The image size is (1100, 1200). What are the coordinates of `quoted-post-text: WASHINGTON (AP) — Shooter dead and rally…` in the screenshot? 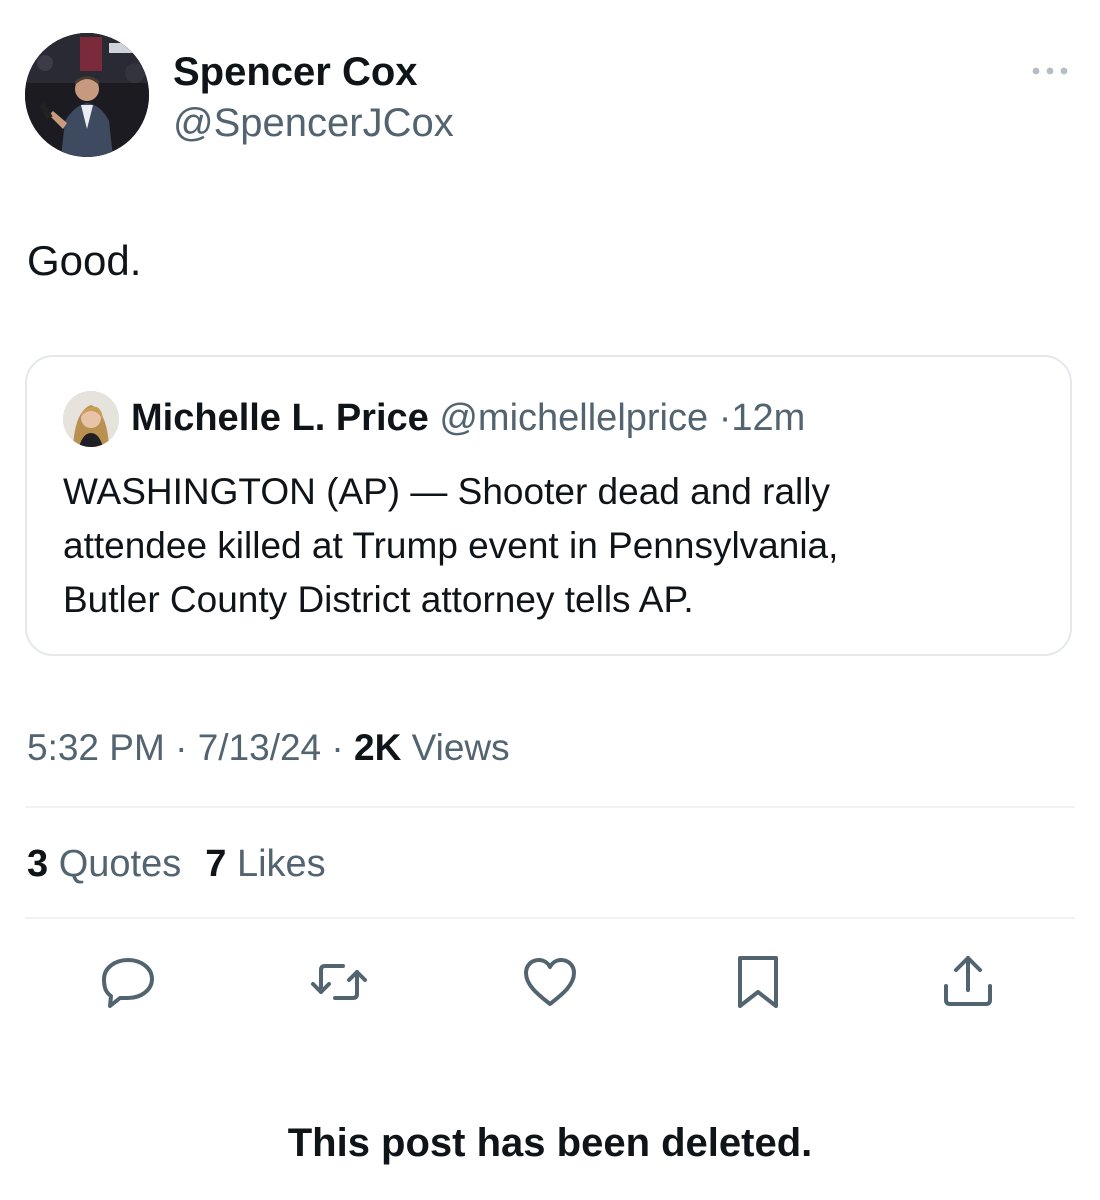 It's located at (558, 546).